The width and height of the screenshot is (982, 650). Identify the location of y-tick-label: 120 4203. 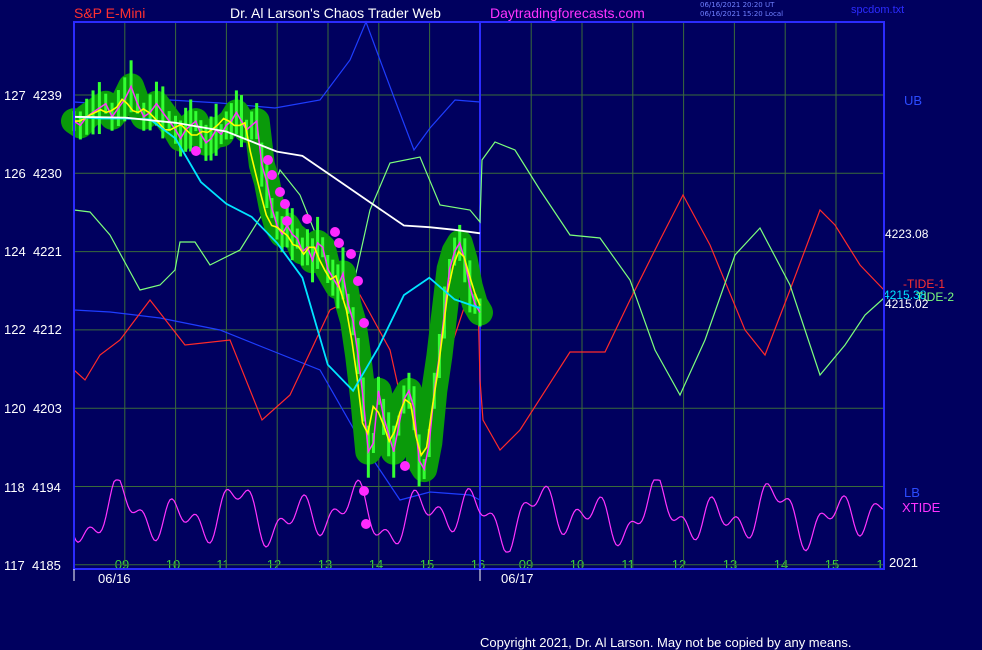
(33, 408).